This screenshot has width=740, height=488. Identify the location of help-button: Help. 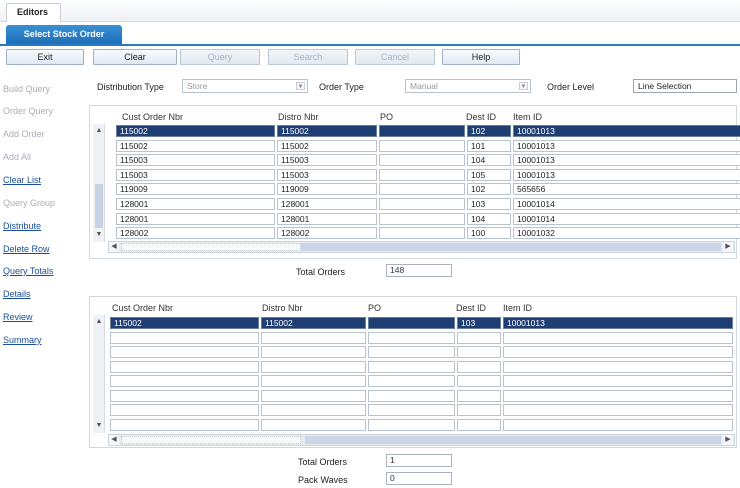
(481, 57).